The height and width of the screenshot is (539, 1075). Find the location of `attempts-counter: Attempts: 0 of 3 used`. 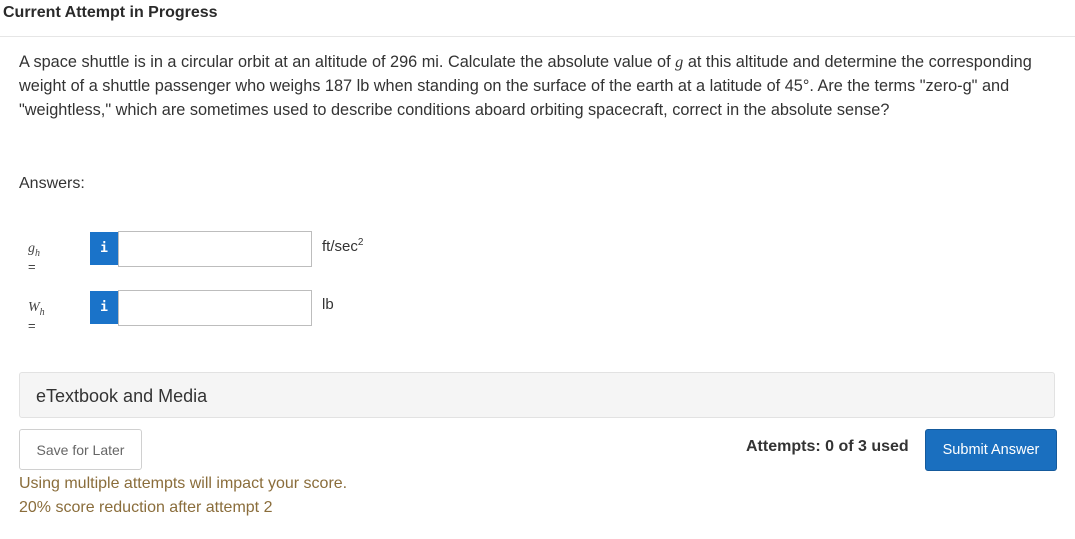

attempts-counter: Attempts: 0 of 3 used is located at coordinates (827, 446).